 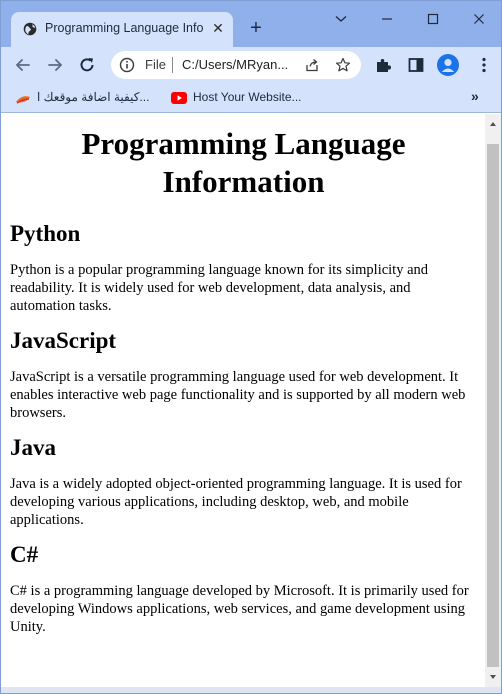 I want to click on tab-close-icon: ✕, so click(x=218, y=28).